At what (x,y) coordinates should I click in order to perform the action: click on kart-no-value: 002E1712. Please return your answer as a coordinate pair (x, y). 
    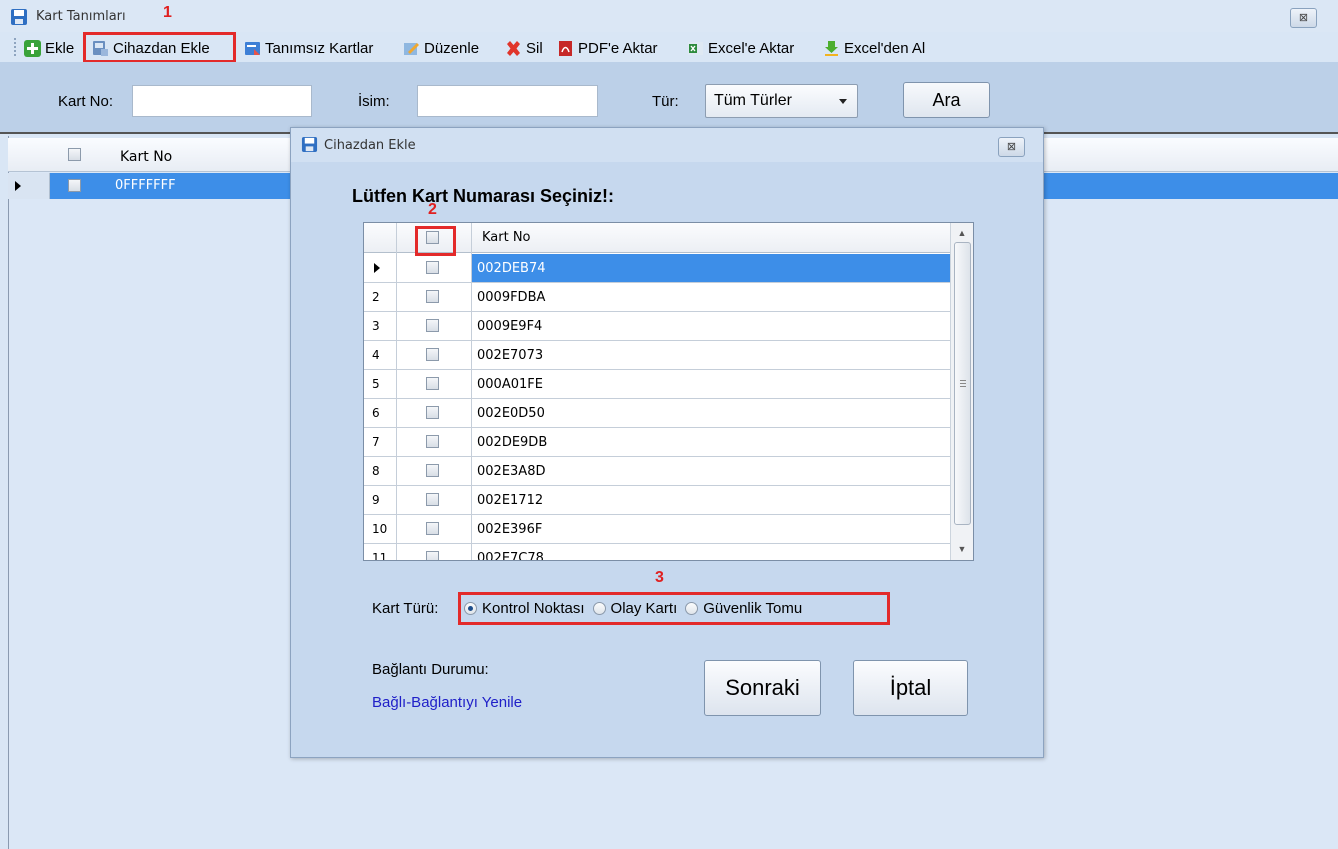
    Looking at the image, I should click on (510, 500).